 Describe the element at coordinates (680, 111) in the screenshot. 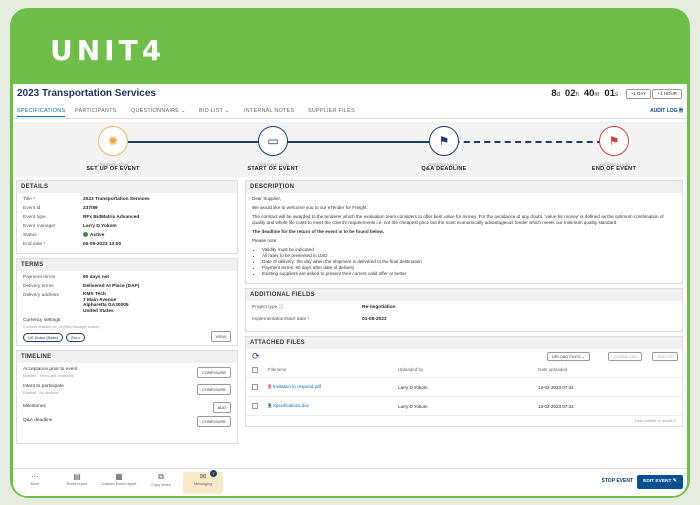

I see `document-icon: 🗎` at that location.